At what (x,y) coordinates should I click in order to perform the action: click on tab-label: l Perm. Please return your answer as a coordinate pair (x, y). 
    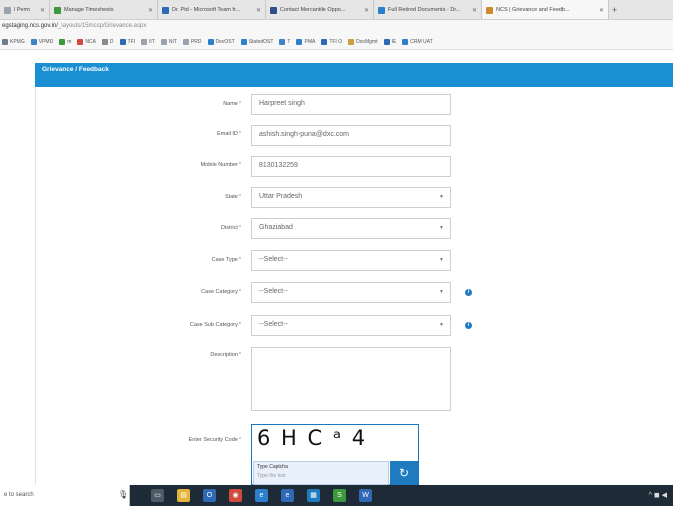
    Looking at the image, I should click on (22, 10).